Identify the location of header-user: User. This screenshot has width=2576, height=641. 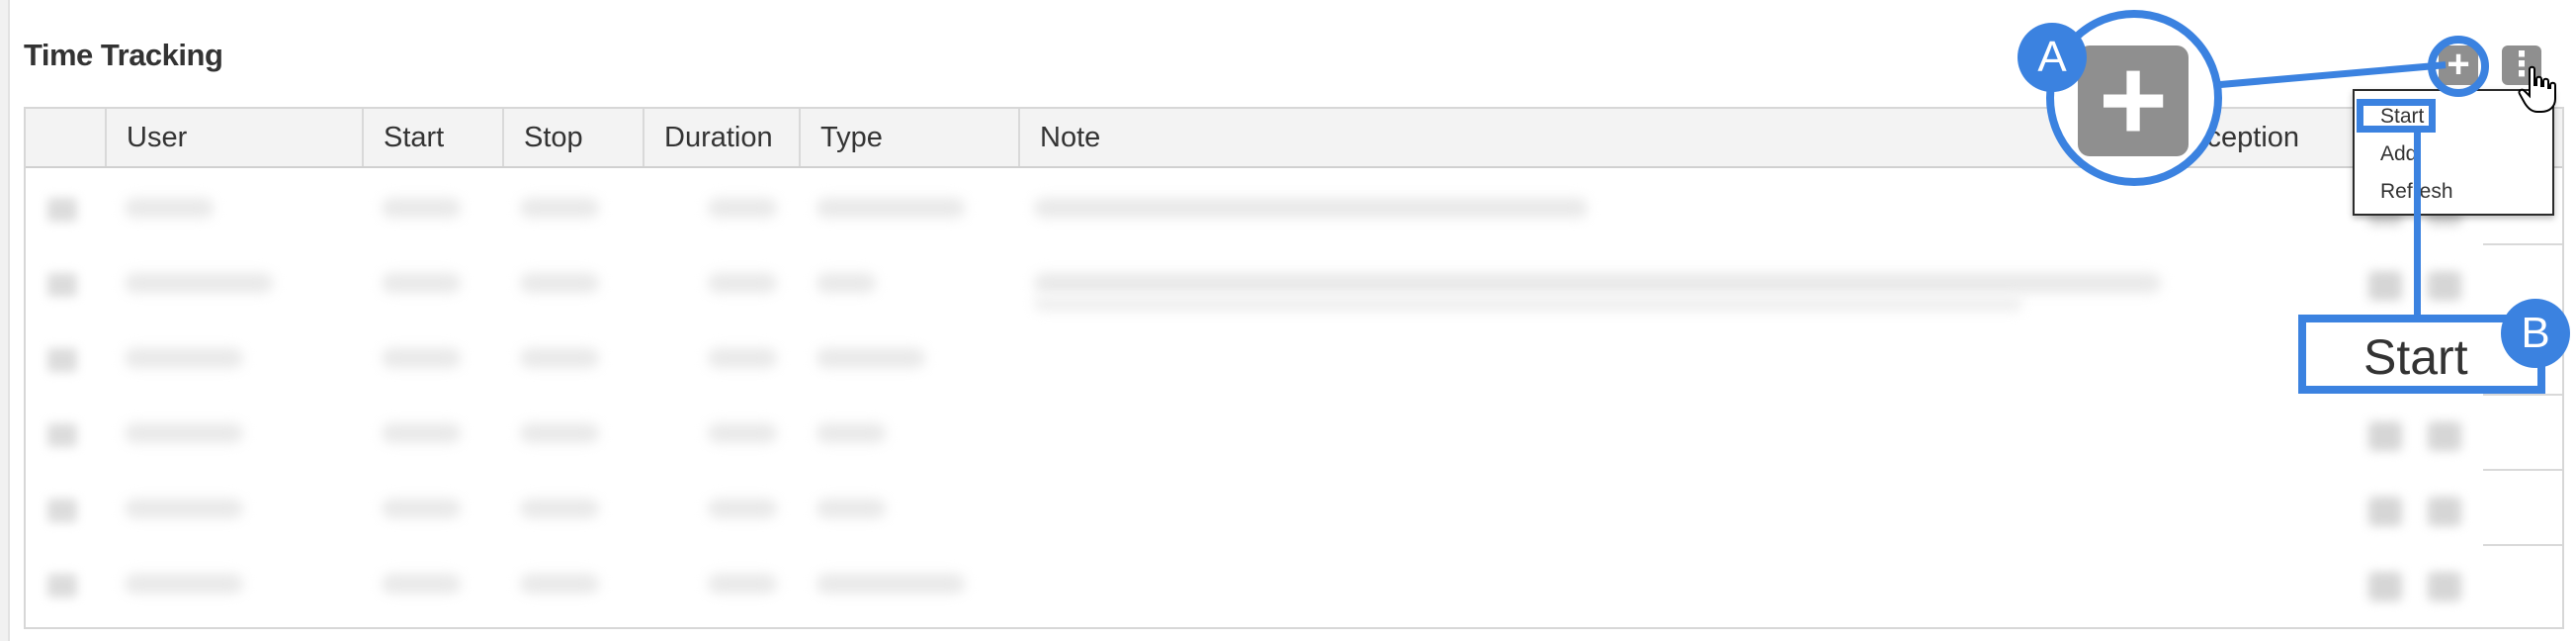
(235, 137).